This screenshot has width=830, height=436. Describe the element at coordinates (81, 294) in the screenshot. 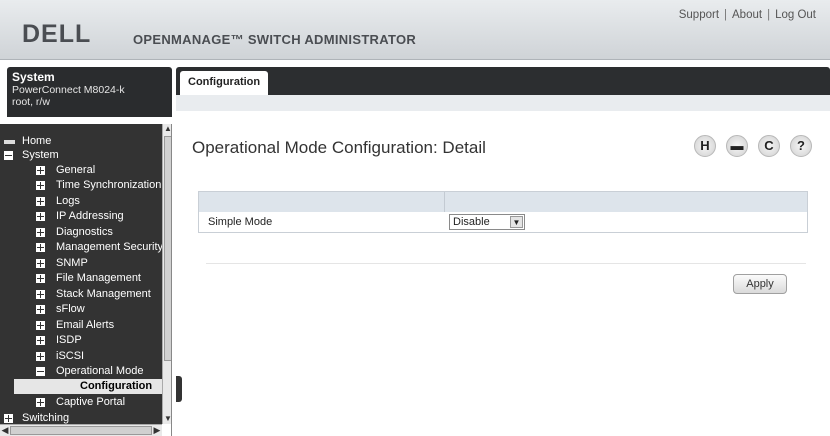

I see `nav-item-stack-management: Stack Management` at that location.